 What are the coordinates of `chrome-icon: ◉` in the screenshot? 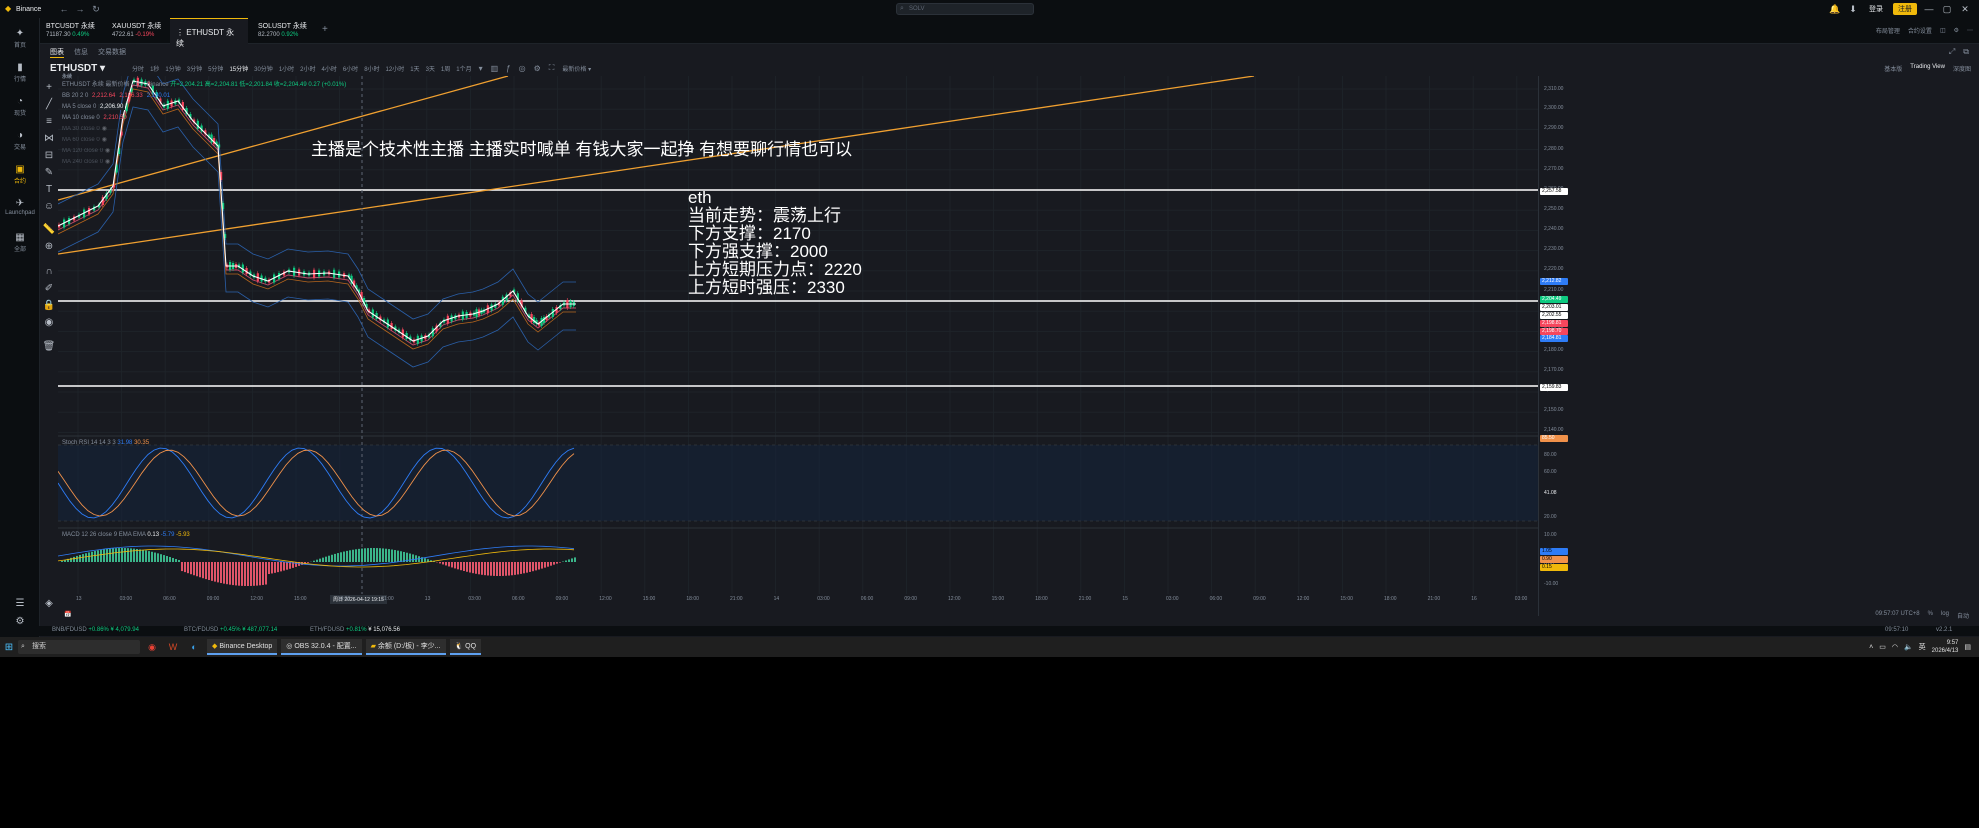 It's located at (152, 647).